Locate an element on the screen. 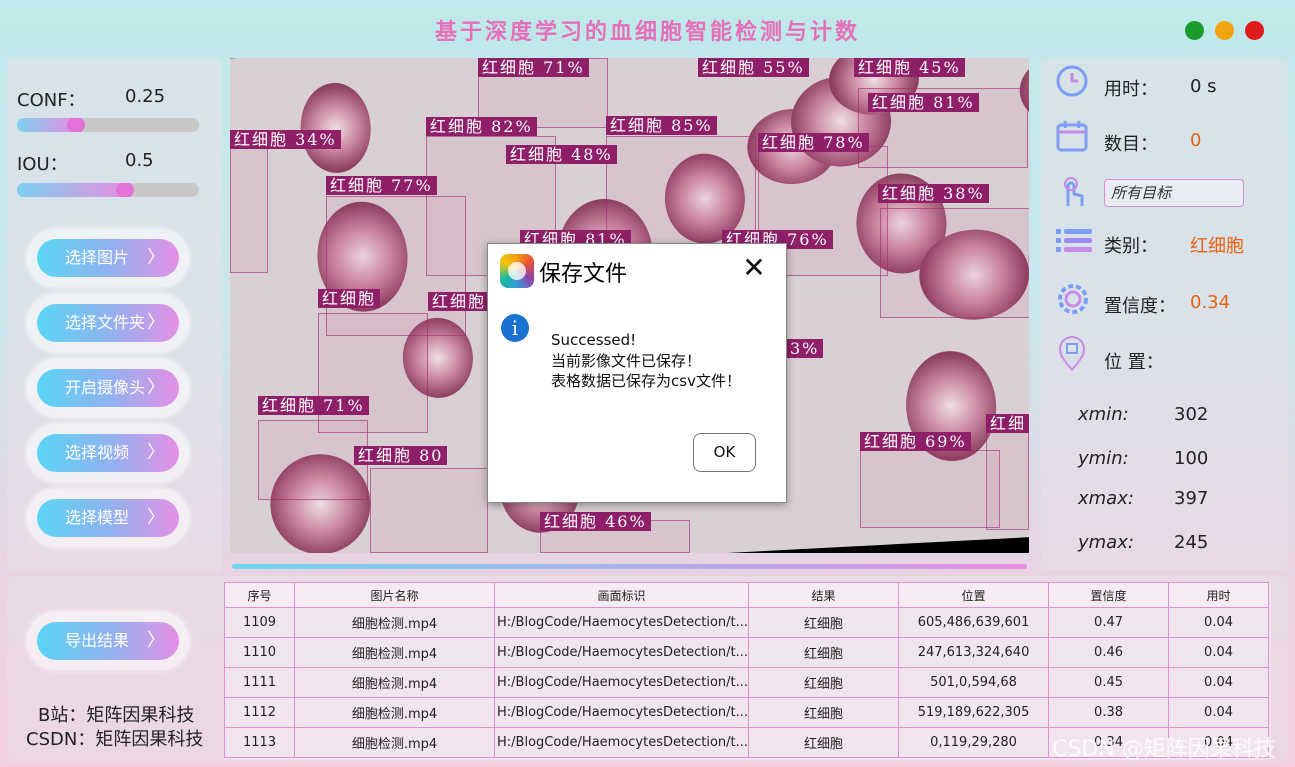 Image resolution: width=1295 pixels, height=767 pixels. detection-label: 红细胞 85% is located at coordinates (661, 125).